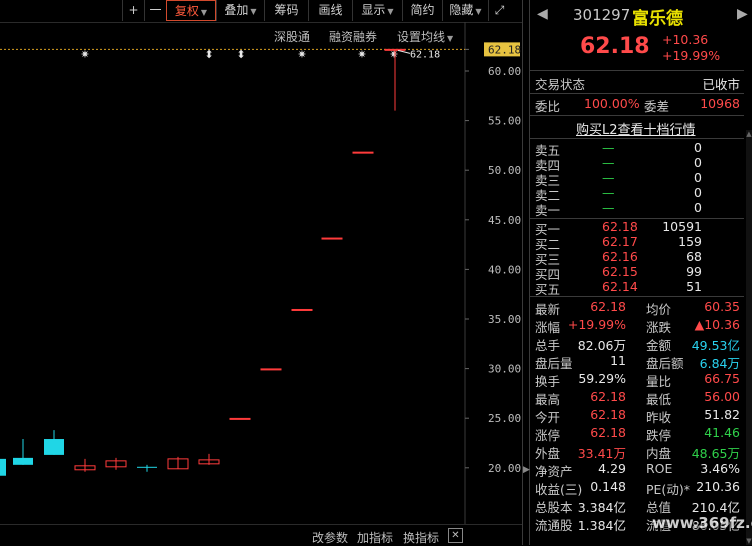 The image size is (752, 546). Describe the element at coordinates (665, 363) in the screenshot. I see `stat-label: 盘后额` at that location.